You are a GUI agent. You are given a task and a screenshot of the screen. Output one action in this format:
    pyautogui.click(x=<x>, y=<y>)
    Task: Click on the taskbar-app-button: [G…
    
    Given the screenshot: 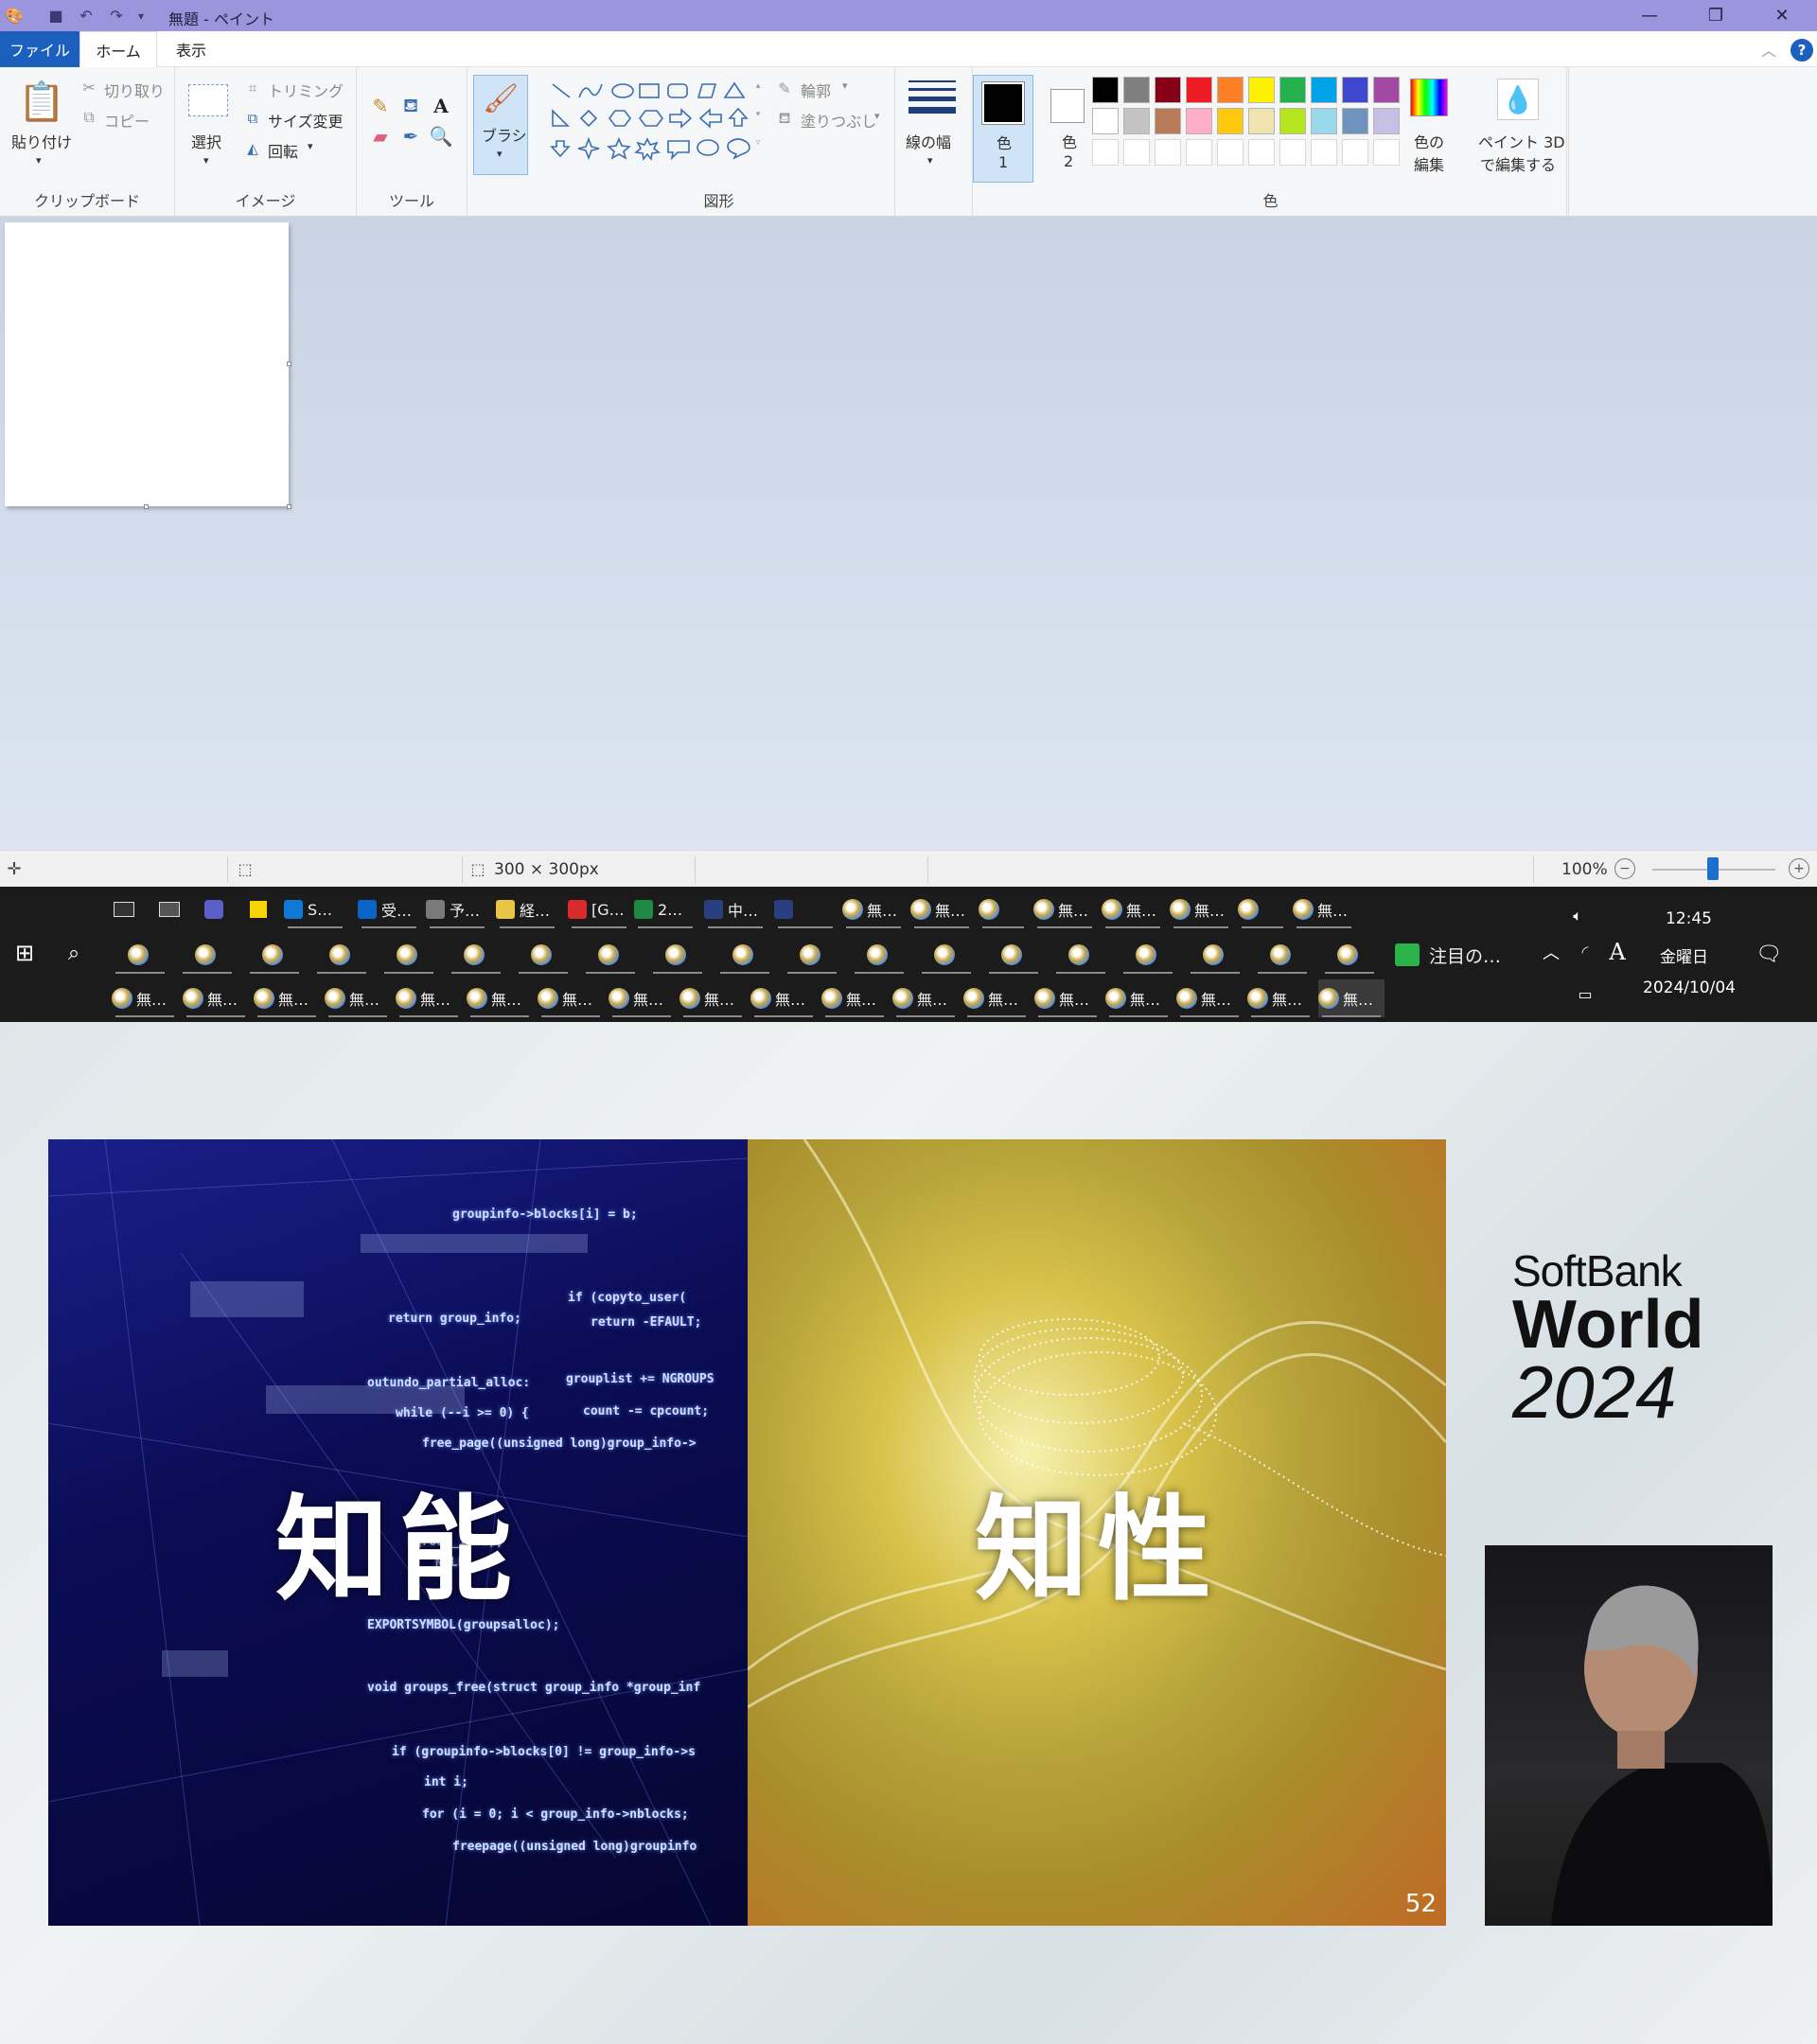 What is the action you would take?
    pyautogui.click(x=599, y=909)
    